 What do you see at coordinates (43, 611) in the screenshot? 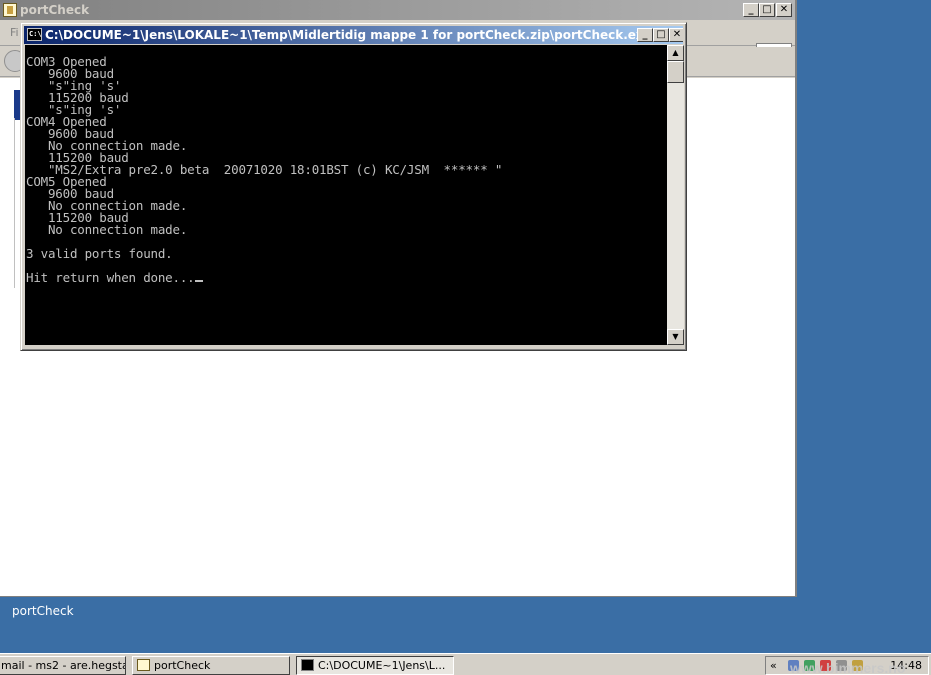
I see `desktop-label: portCheck` at bounding box center [43, 611].